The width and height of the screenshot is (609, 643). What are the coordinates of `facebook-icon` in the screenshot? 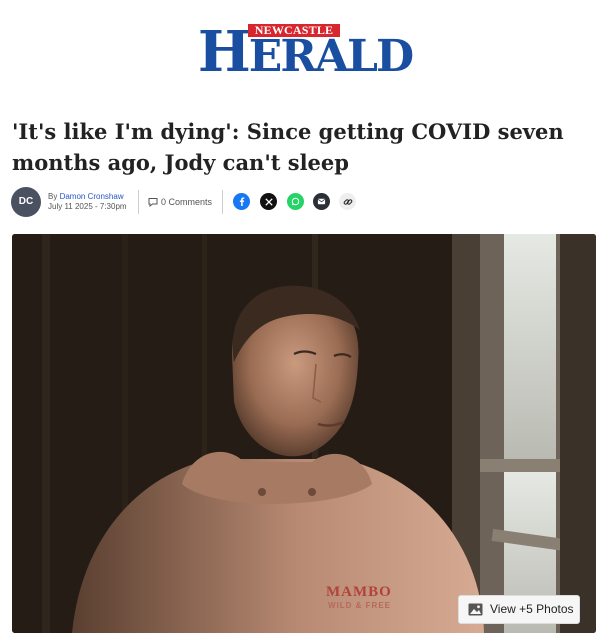 It's located at (242, 201).